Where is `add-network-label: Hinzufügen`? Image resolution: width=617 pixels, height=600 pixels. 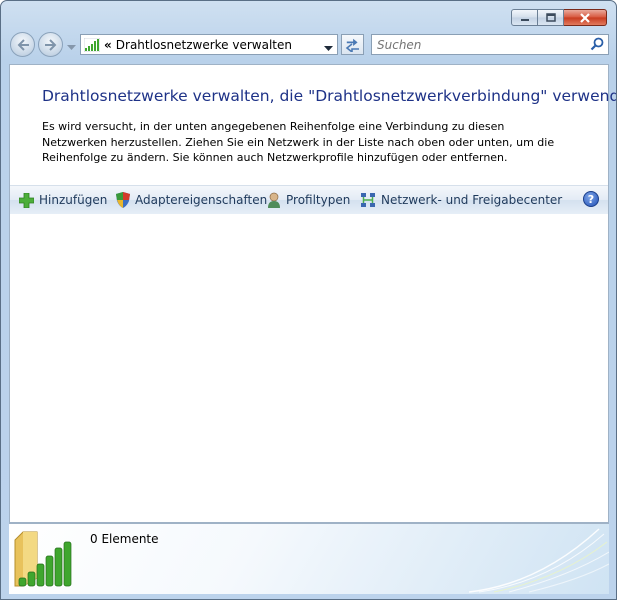
add-network-label: Hinzufügen is located at coordinates (73, 200).